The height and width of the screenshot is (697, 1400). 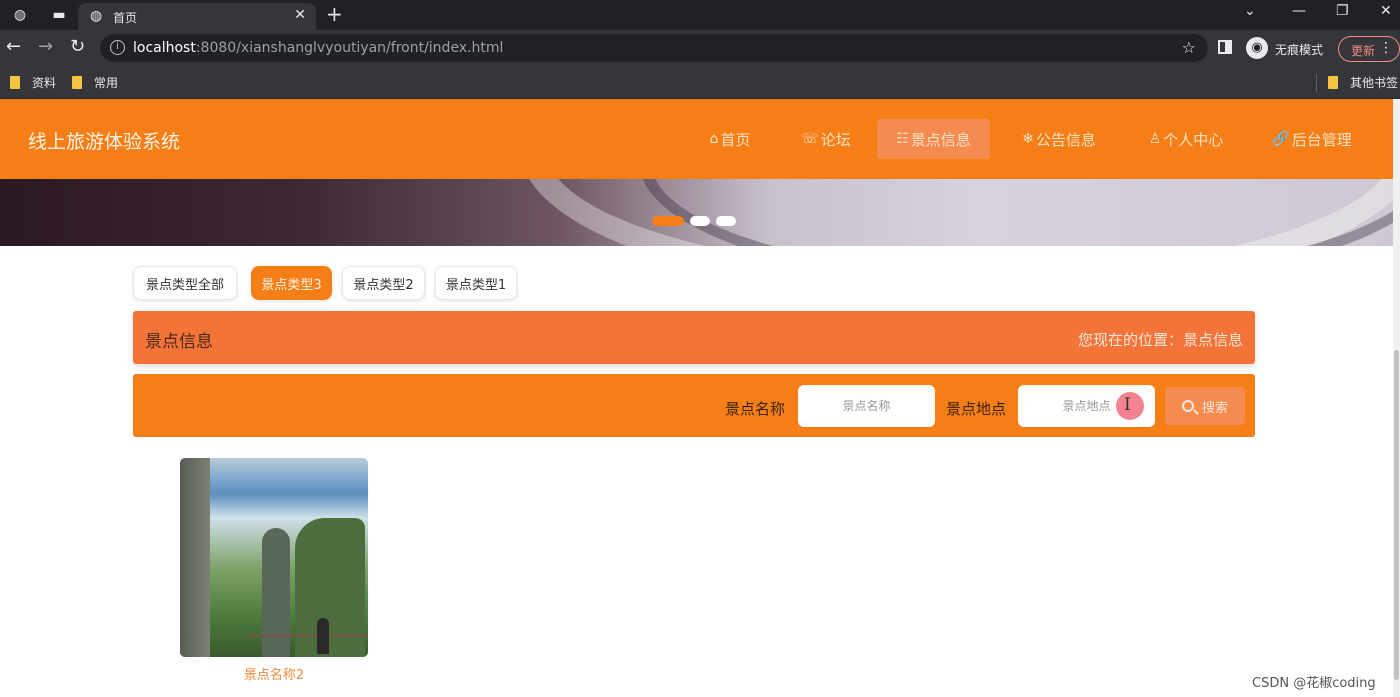 I want to click on browser-tab-active: ◍ 首页 ✕, so click(x=197, y=16).